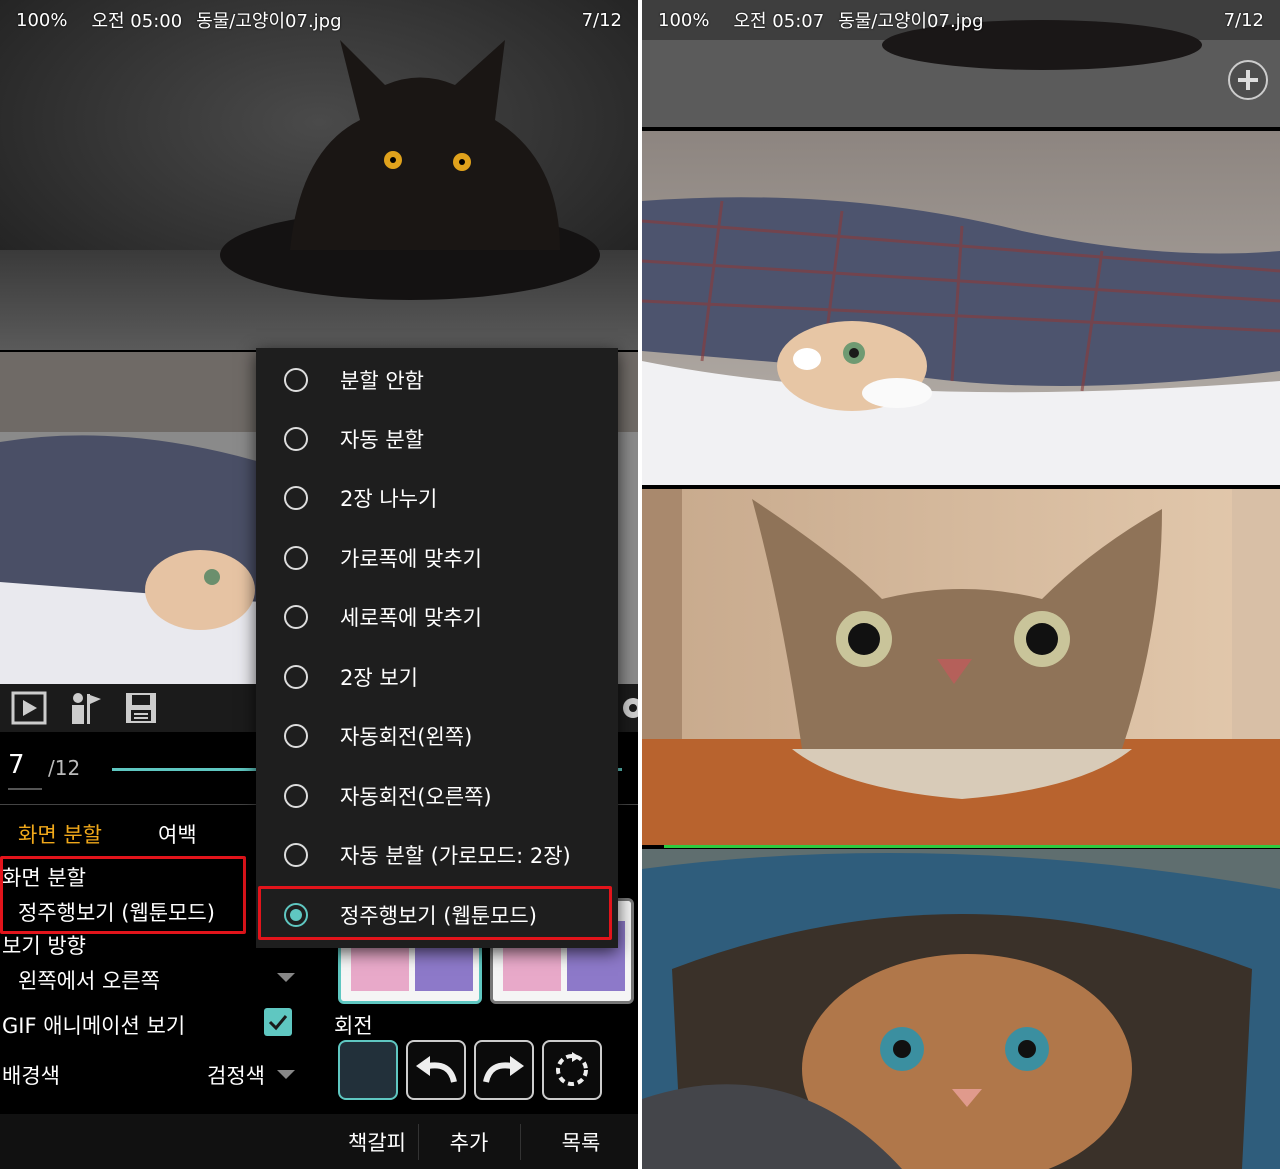  I want to click on rotate-left-icon, so click(436, 1069).